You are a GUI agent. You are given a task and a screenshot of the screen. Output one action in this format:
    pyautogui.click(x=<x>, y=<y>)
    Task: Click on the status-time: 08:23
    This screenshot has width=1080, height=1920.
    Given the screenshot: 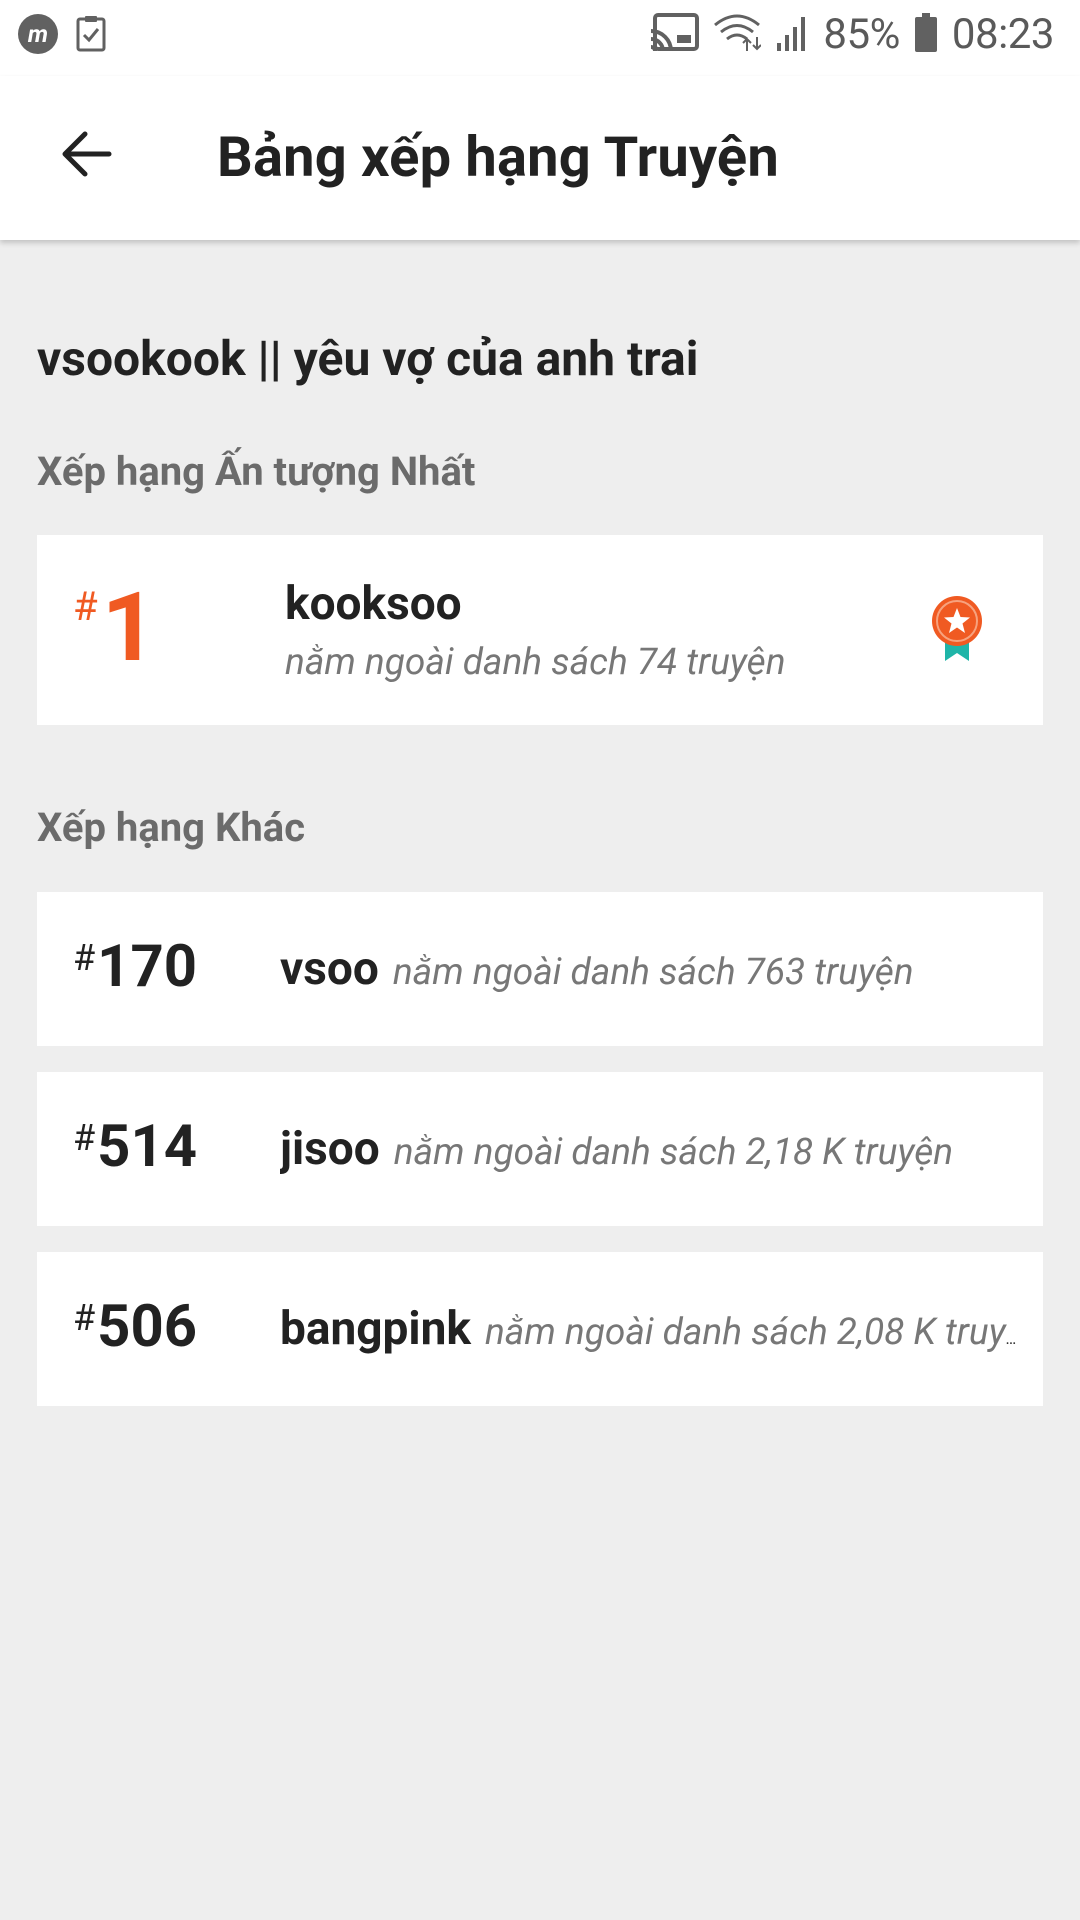 What is the action you would take?
    pyautogui.click(x=1003, y=34)
    